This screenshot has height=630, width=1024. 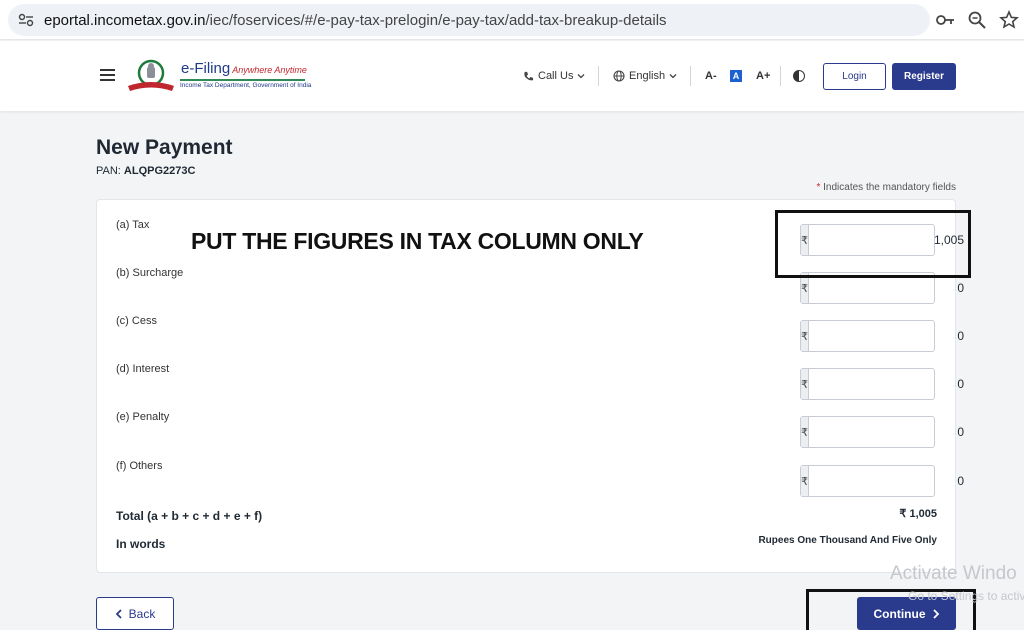 What do you see at coordinates (924, 76) in the screenshot?
I see `register-button: Register` at bounding box center [924, 76].